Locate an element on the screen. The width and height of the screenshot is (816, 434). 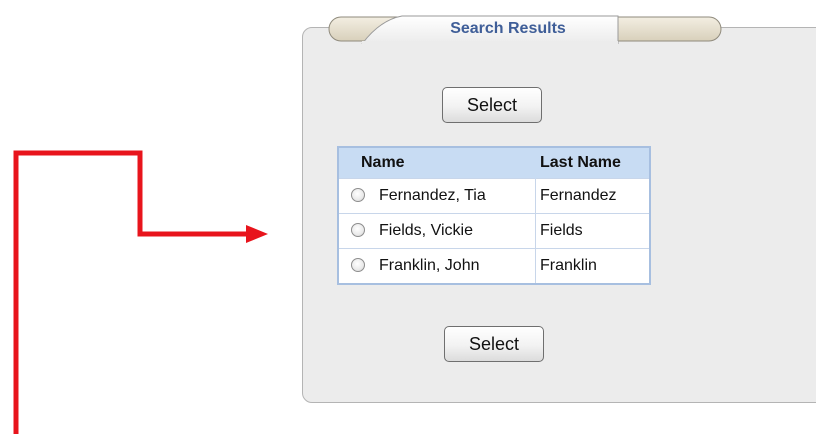
panel-title: Search Results is located at coordinates (508, 28).